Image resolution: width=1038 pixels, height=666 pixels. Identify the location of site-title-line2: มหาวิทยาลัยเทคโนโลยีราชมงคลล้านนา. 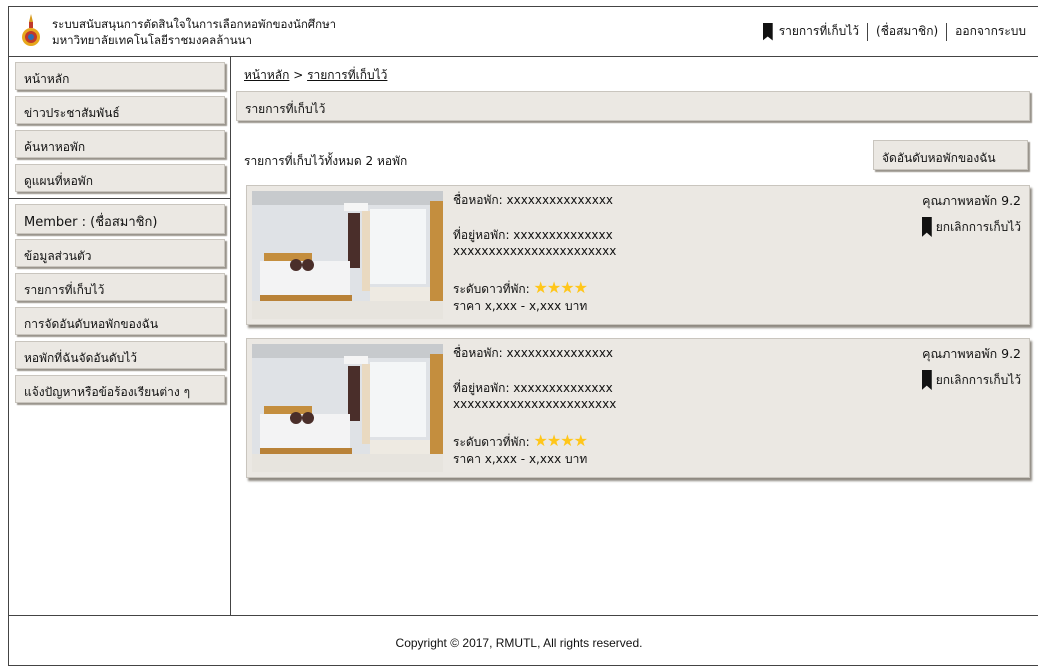
(152, 40).